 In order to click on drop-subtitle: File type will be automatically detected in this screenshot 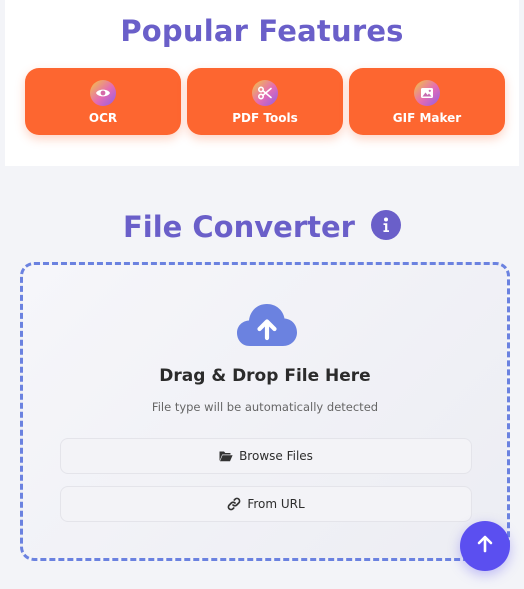, I will do `click(265, 407)`.